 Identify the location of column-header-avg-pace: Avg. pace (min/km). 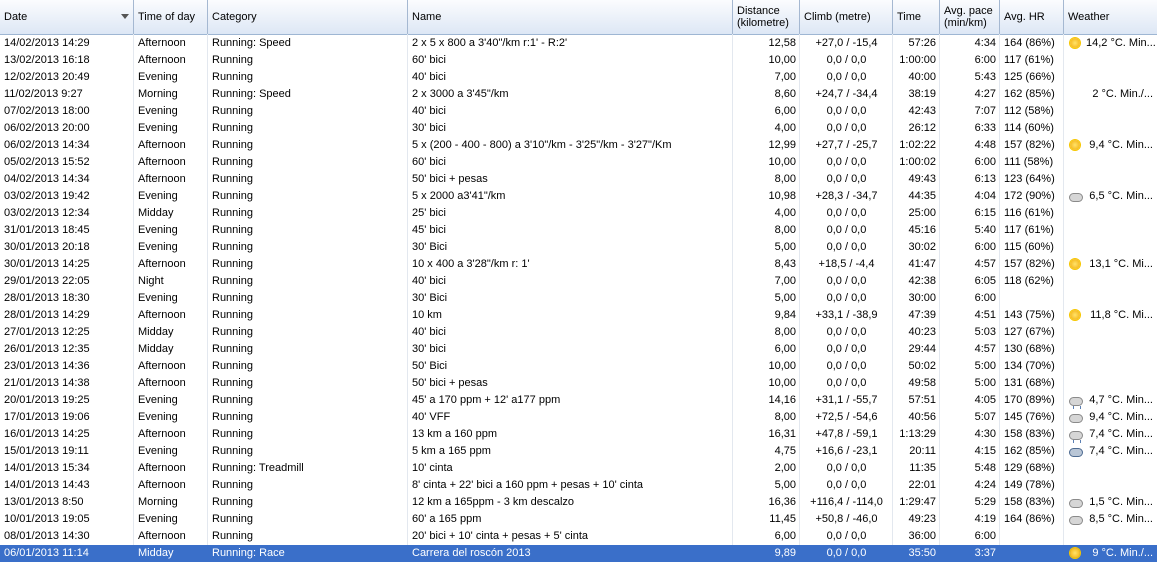
(970, 17).